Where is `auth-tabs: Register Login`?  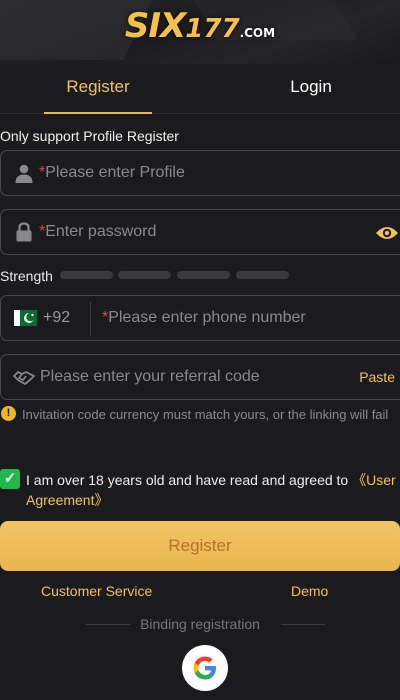 auth-tabs: Register Login is located at coordinates (200, 89).